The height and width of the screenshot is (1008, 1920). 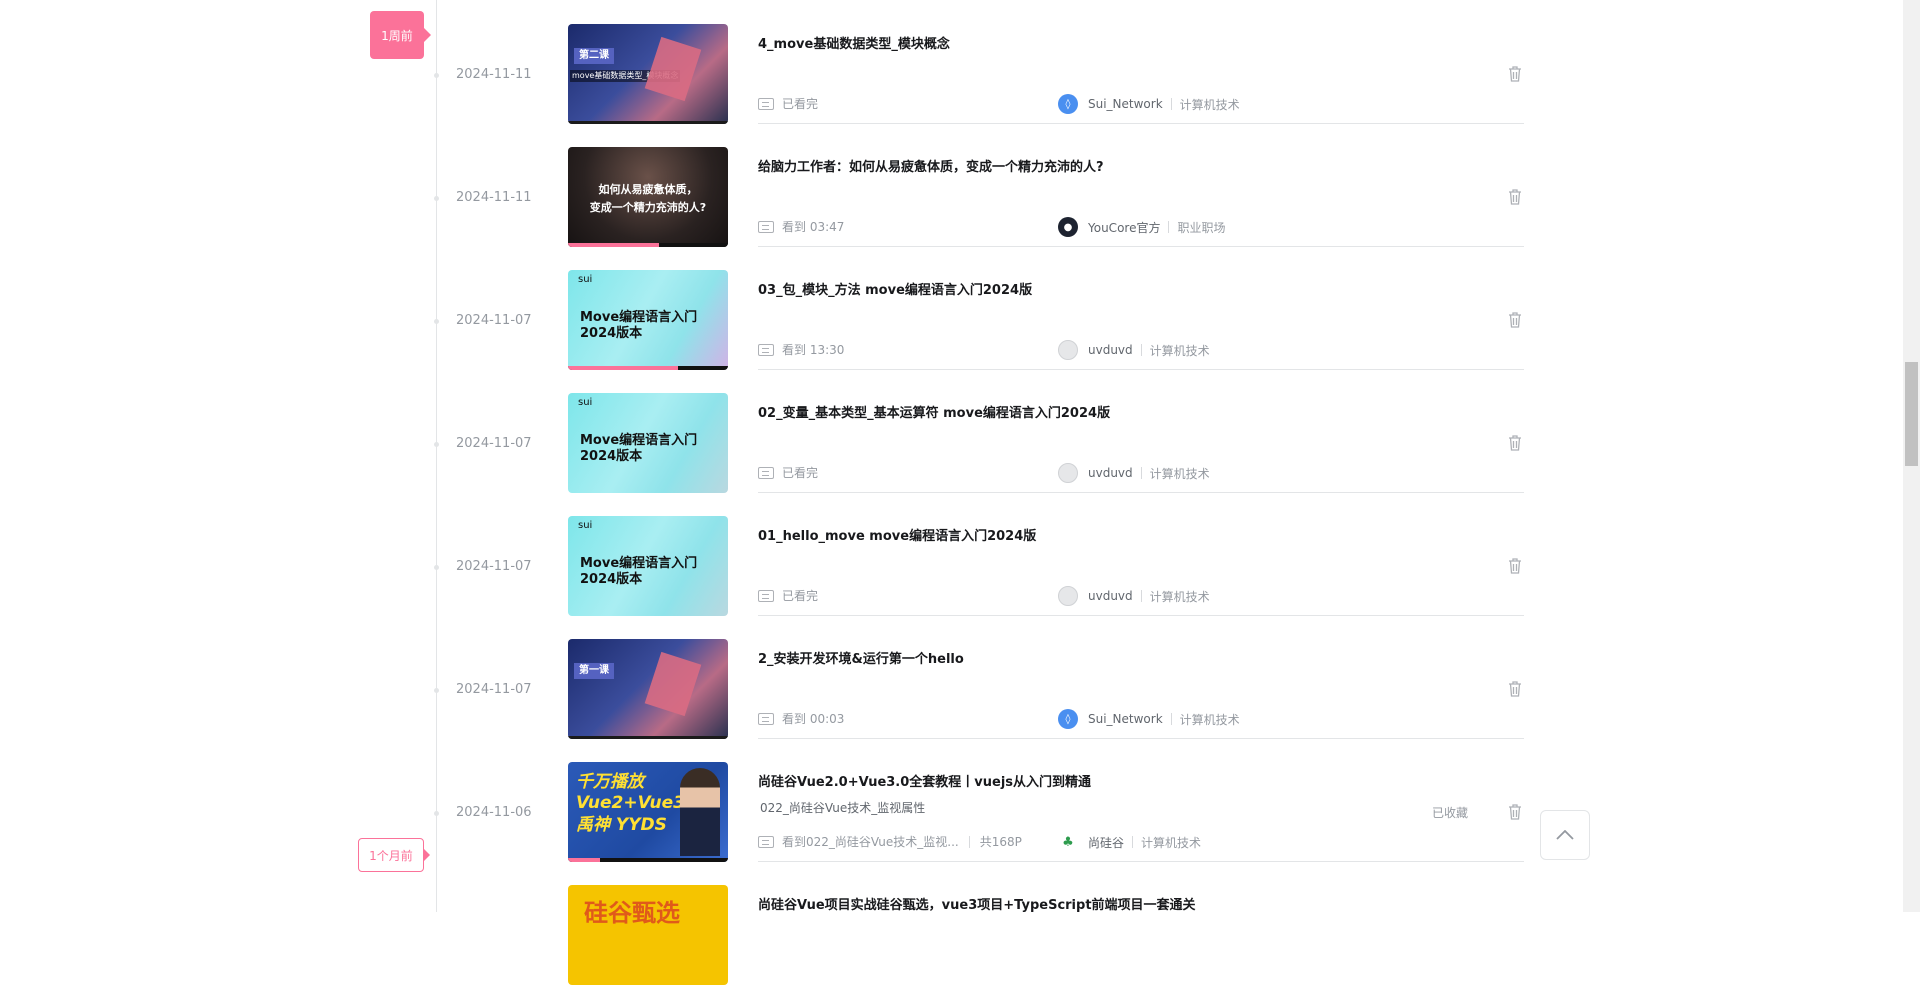 What do you see at coordinates (648, 935) in the screenshot?
I see `video-thumbnail: 硅谷甄选` at bounding box center [648, 935].